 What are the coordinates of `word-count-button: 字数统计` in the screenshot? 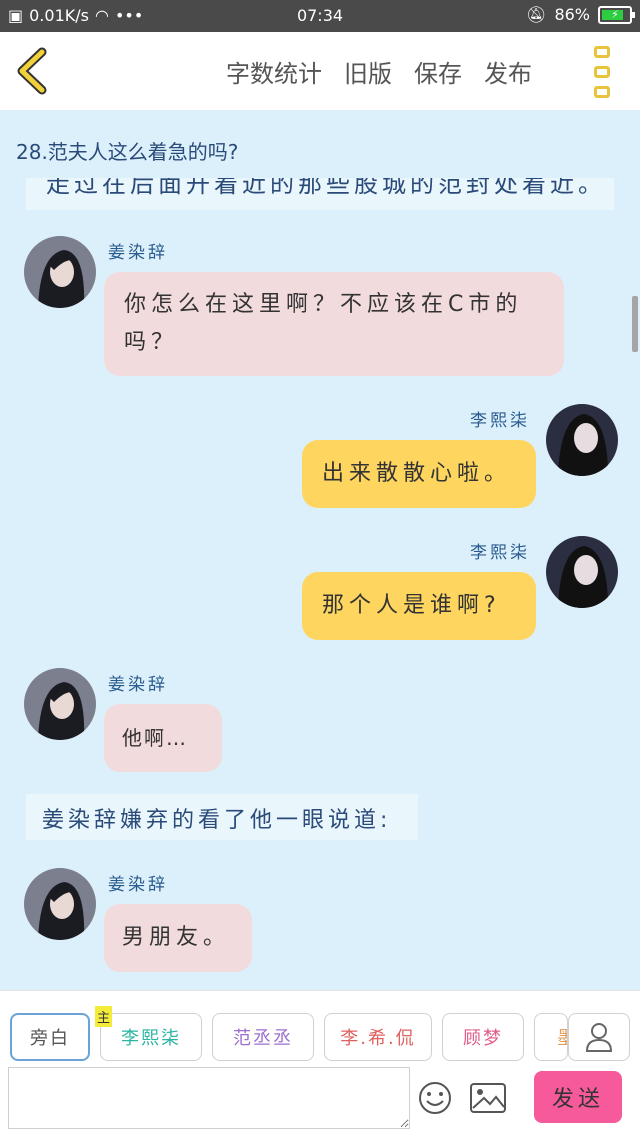 It's located at (274, 71).